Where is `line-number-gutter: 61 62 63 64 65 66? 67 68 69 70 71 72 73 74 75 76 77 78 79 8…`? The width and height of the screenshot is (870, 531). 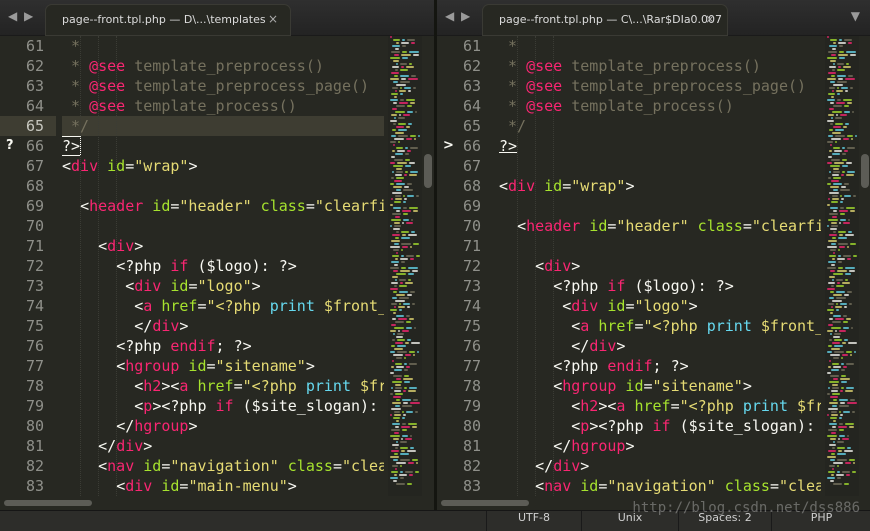 line-number-gutter: 61 62 63 64 65 66? 67 68 69 70 71 72 73 74 75 76 77 78 79 8… is located at coordinates (28, 266).